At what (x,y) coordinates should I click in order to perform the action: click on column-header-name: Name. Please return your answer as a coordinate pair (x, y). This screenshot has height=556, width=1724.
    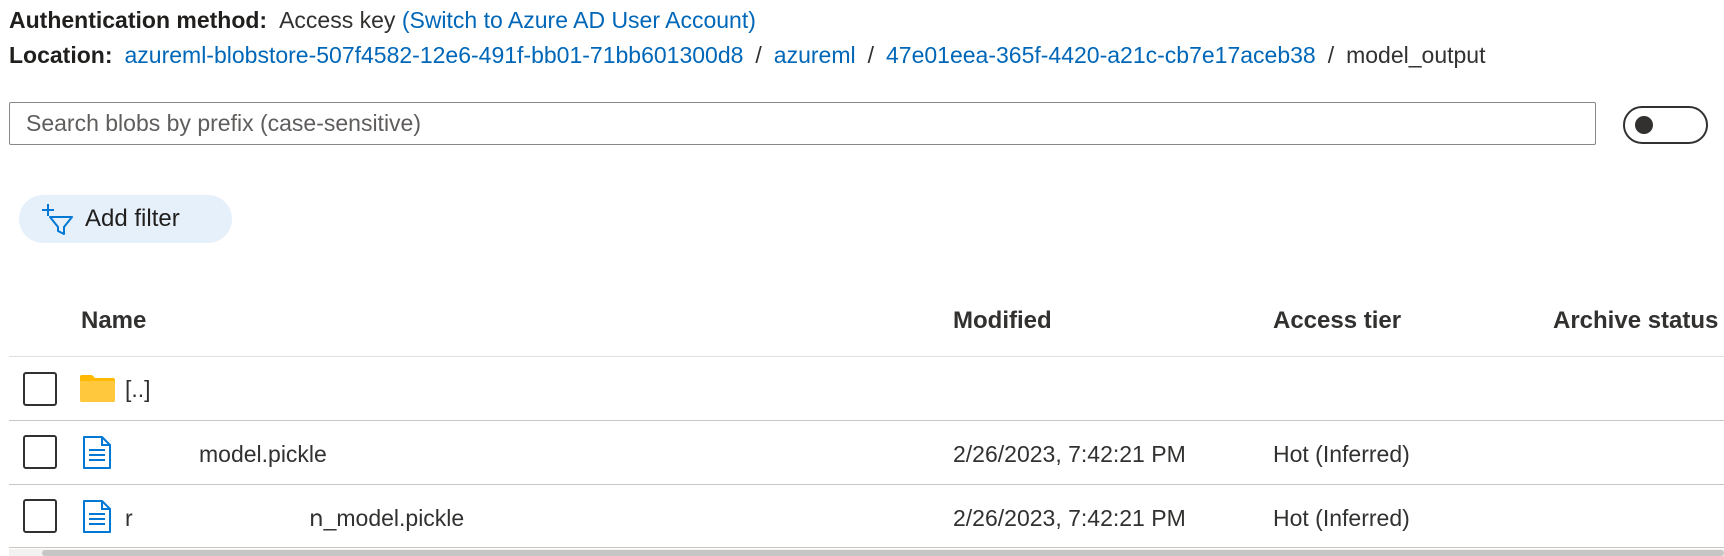
    Looking at the image, I should click on (113, 321).